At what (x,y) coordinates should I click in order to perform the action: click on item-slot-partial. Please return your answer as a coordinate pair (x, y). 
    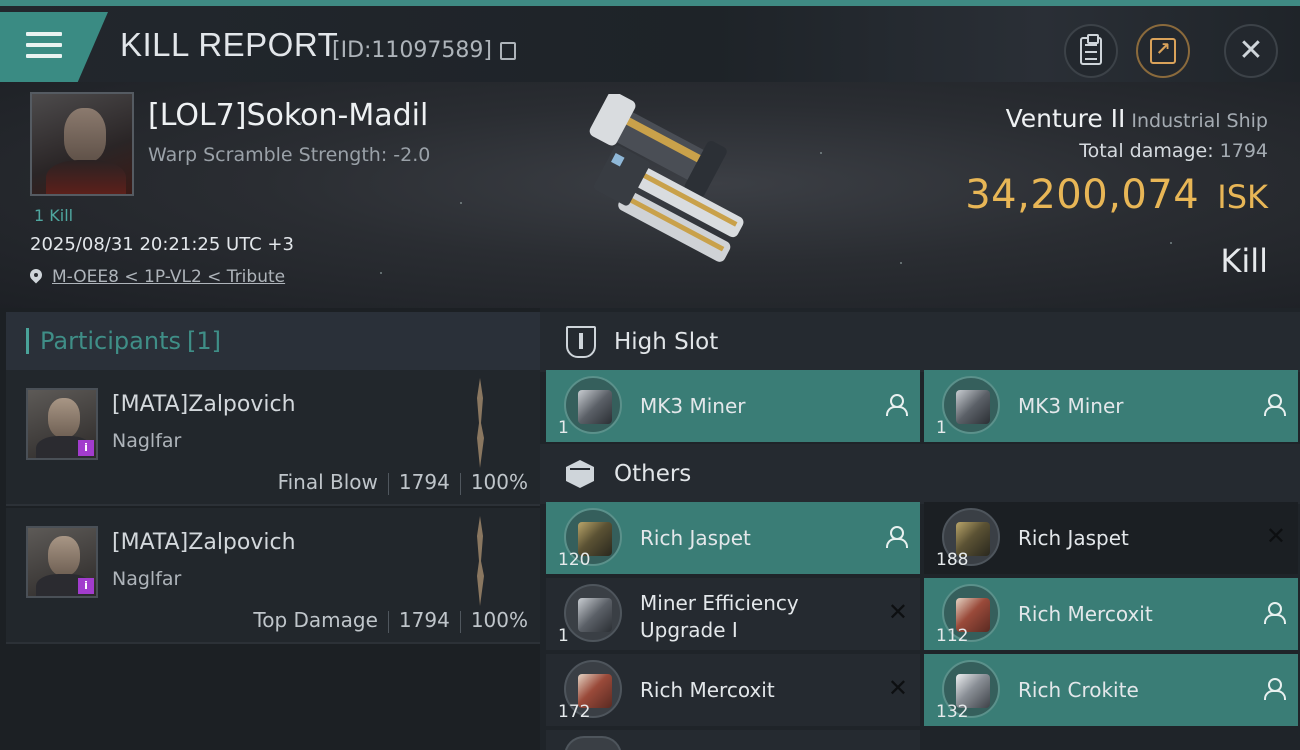
    Looking at the image, I should click on (733, 740).